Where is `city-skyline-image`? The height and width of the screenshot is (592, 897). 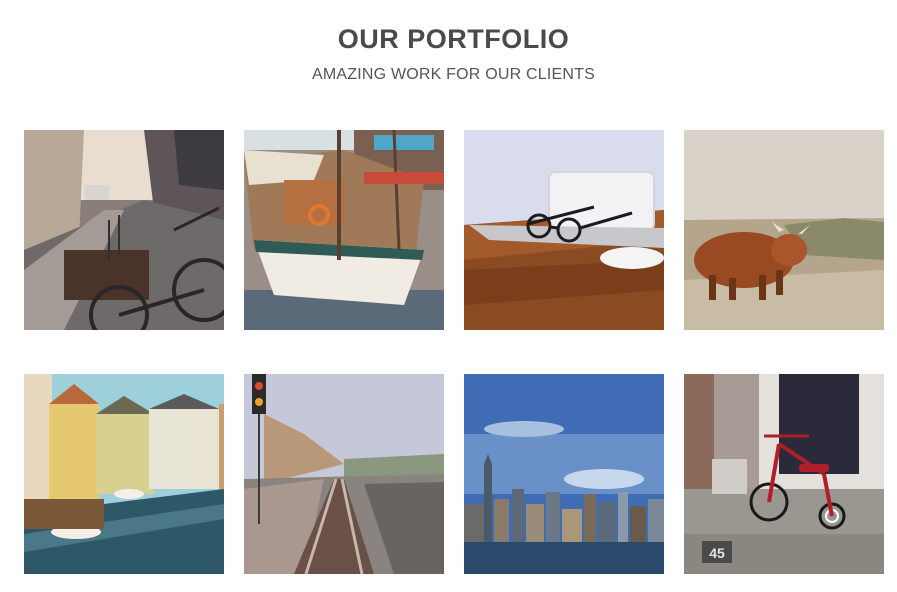
city-skyline-image is located at coordinates (564, 474).